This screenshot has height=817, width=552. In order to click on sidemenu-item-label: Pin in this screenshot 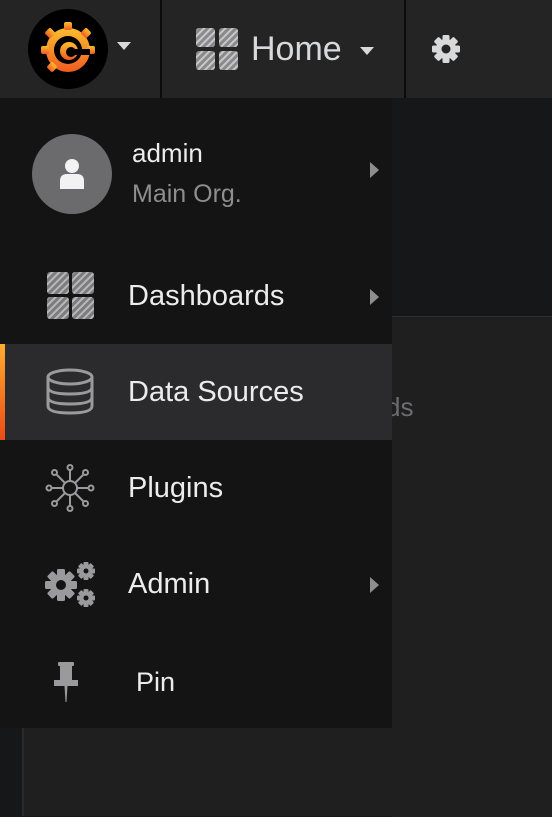, I will do `click(156, 682)`.